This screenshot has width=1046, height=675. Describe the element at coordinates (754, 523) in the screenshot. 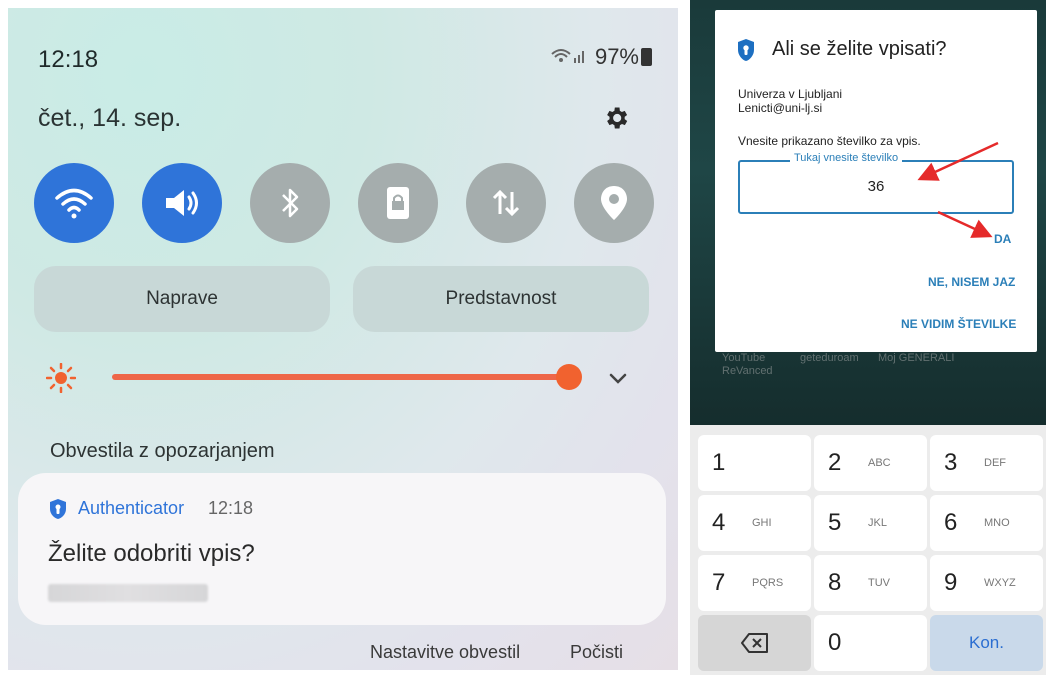

I see `key-4: 4 GHI` at that location.